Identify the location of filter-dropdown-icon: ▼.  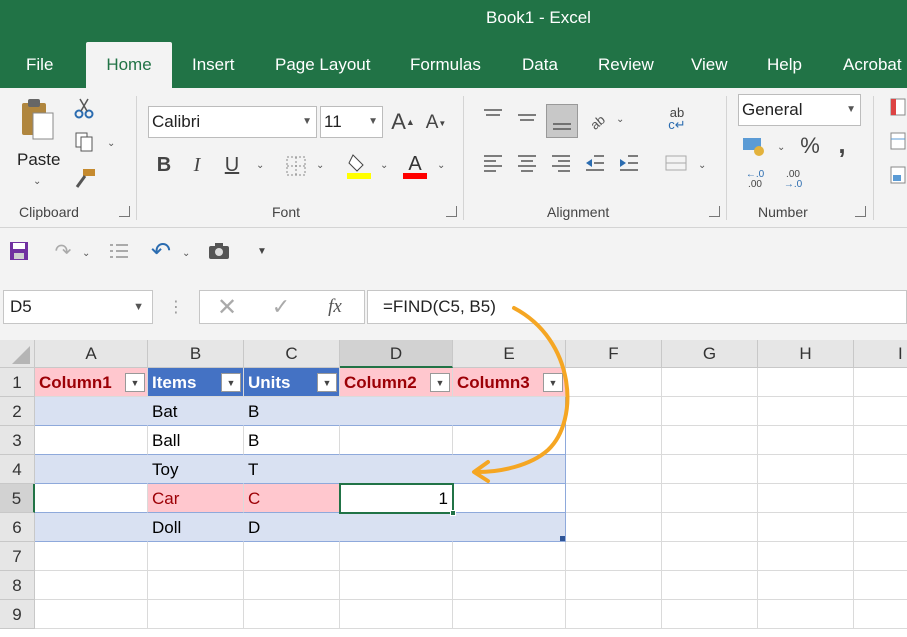
(327, 382).